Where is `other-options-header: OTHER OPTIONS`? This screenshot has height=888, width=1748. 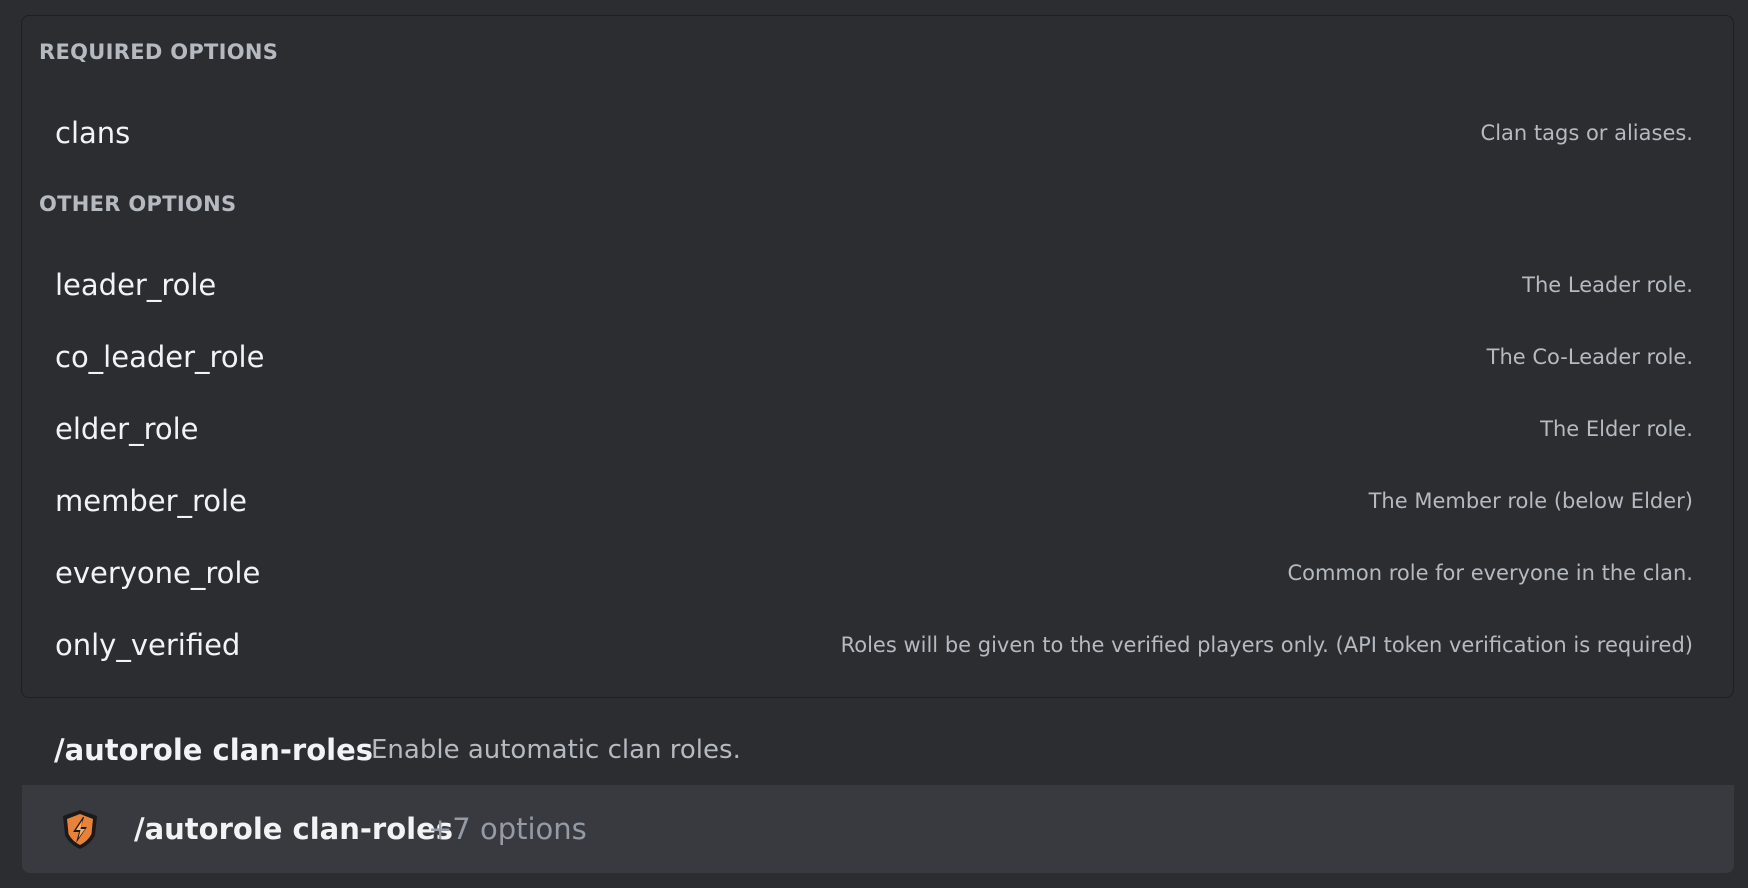
other-options-header: OTHER OPTIONS is located at coordinates (138, 204).